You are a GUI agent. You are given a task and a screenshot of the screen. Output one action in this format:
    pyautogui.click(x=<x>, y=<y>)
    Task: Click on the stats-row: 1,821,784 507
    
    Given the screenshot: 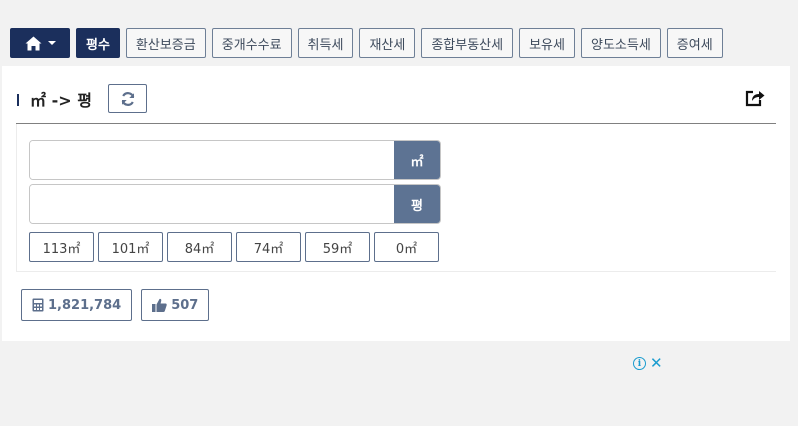 What is the action you would take?
    pyautogui.click(x=115, y=305)
    